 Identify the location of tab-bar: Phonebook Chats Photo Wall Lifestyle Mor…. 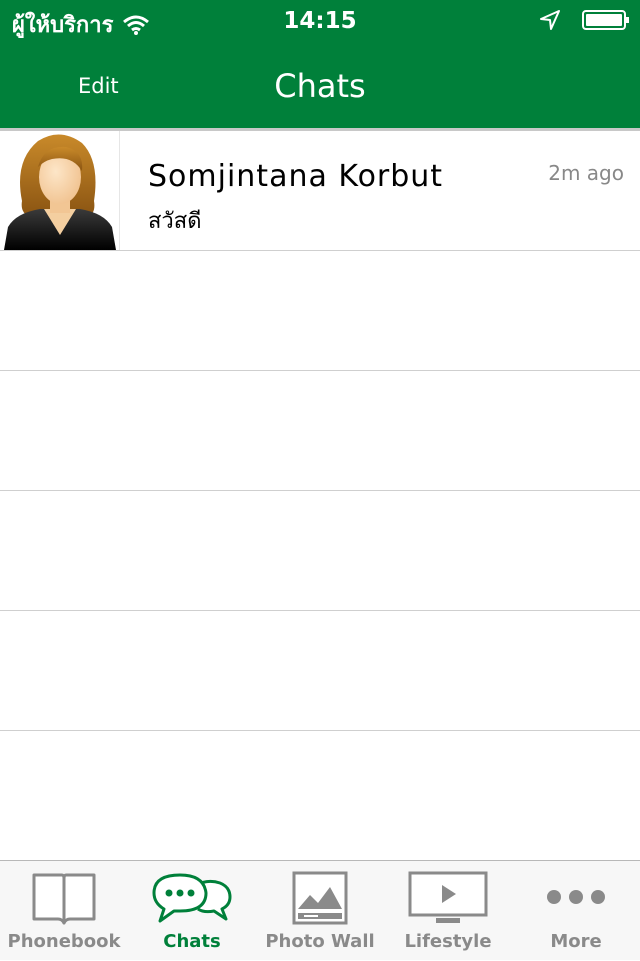
(320, 910).